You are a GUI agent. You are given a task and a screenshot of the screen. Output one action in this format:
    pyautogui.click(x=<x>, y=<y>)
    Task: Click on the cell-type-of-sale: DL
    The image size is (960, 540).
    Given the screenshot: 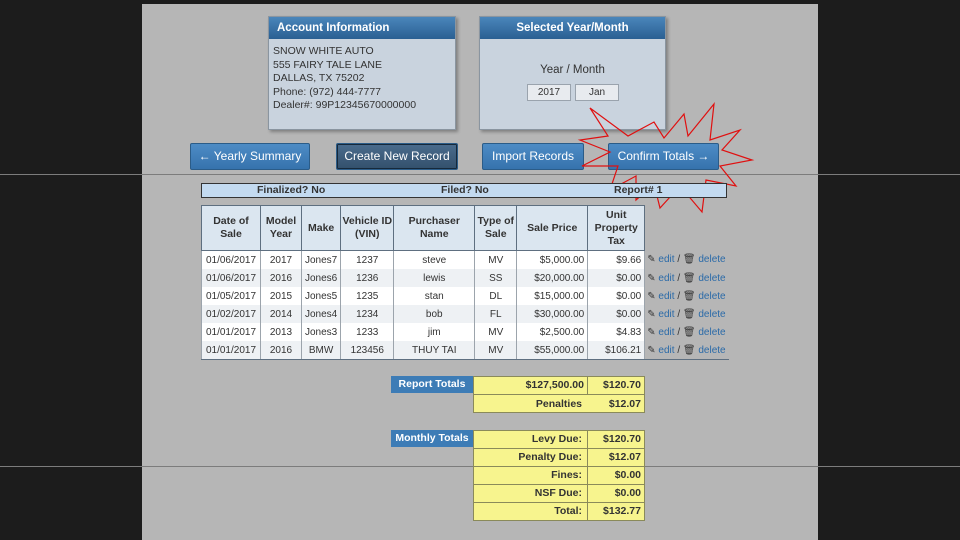 What is the action you would take?
    pyautogui.click(x=496, y=296)
    